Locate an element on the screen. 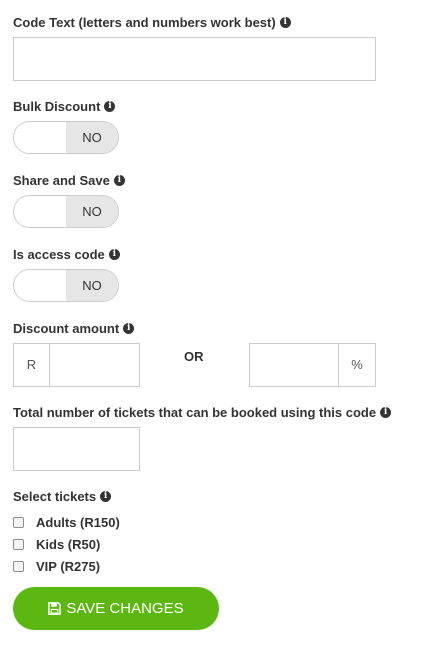  share-and-save-toggle: NO is located at coordinates (66, 211).